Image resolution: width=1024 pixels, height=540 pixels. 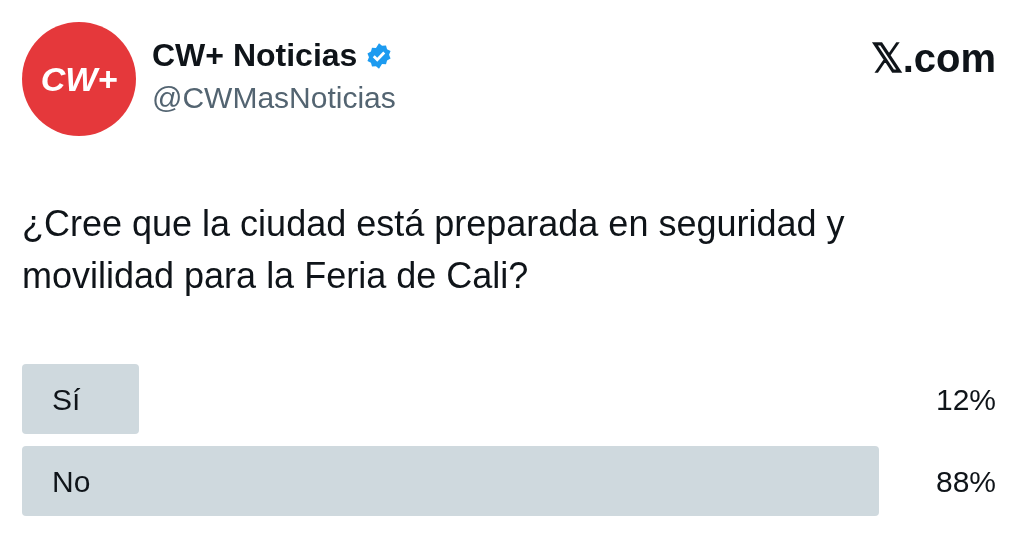 What do you see at coordinates (965, 399) in the screenshot?
I see `poll-percentage: 12%` at bounding box center [965, 399].